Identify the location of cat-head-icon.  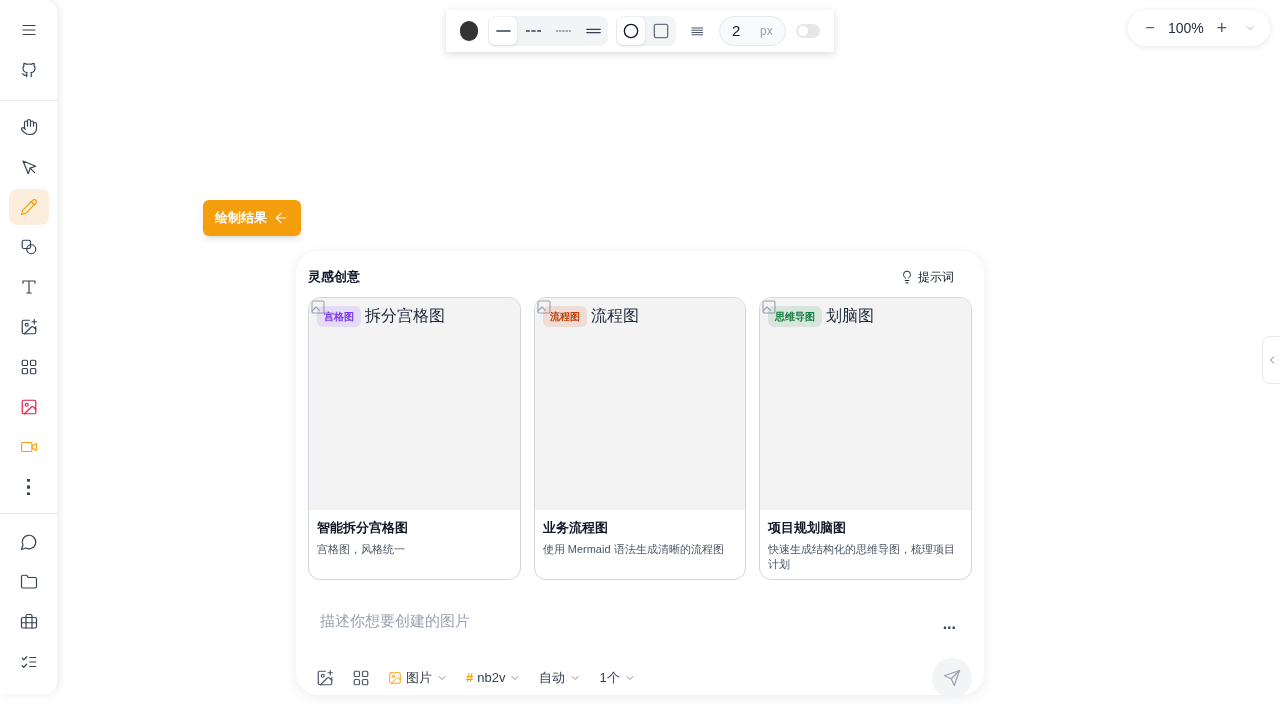
(28, 70).